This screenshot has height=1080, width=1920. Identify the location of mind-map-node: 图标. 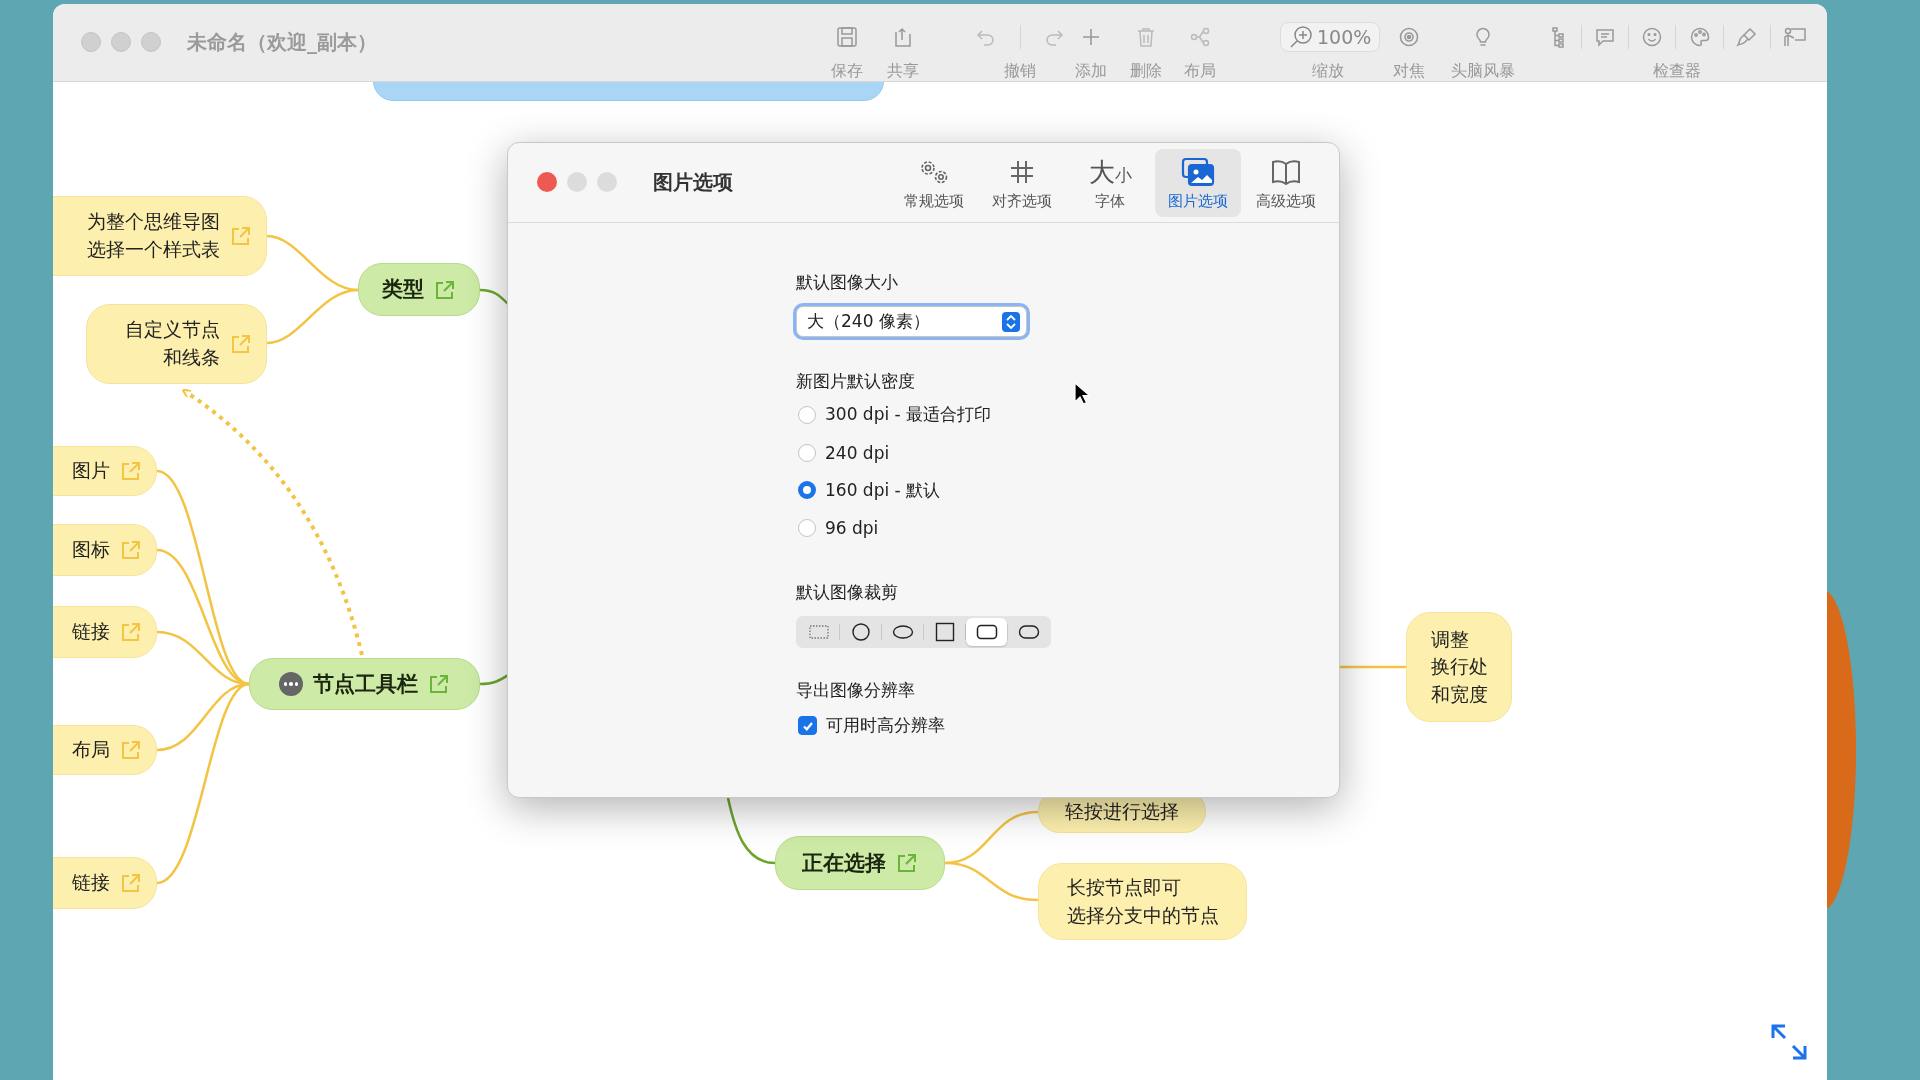
(105, 550).